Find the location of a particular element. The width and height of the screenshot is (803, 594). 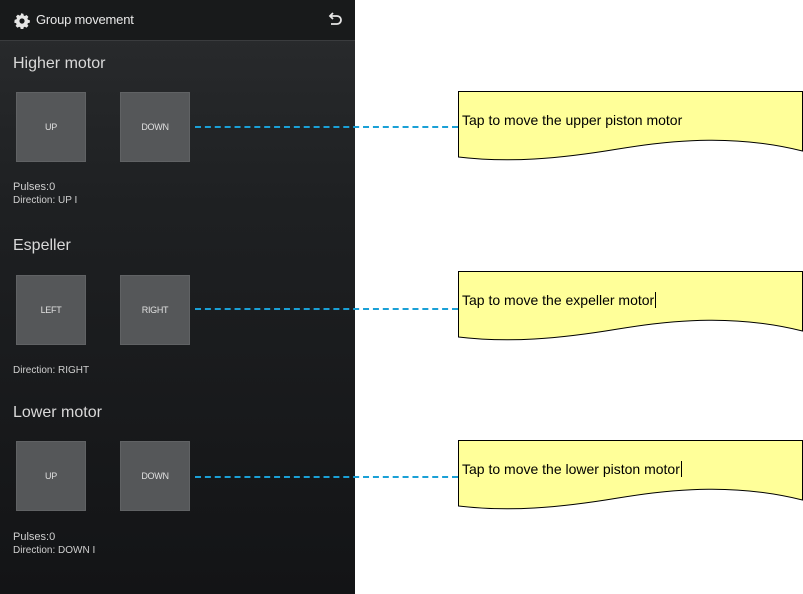

section-title-lower-motor: Lower motor is located at coordinates (57, 412).